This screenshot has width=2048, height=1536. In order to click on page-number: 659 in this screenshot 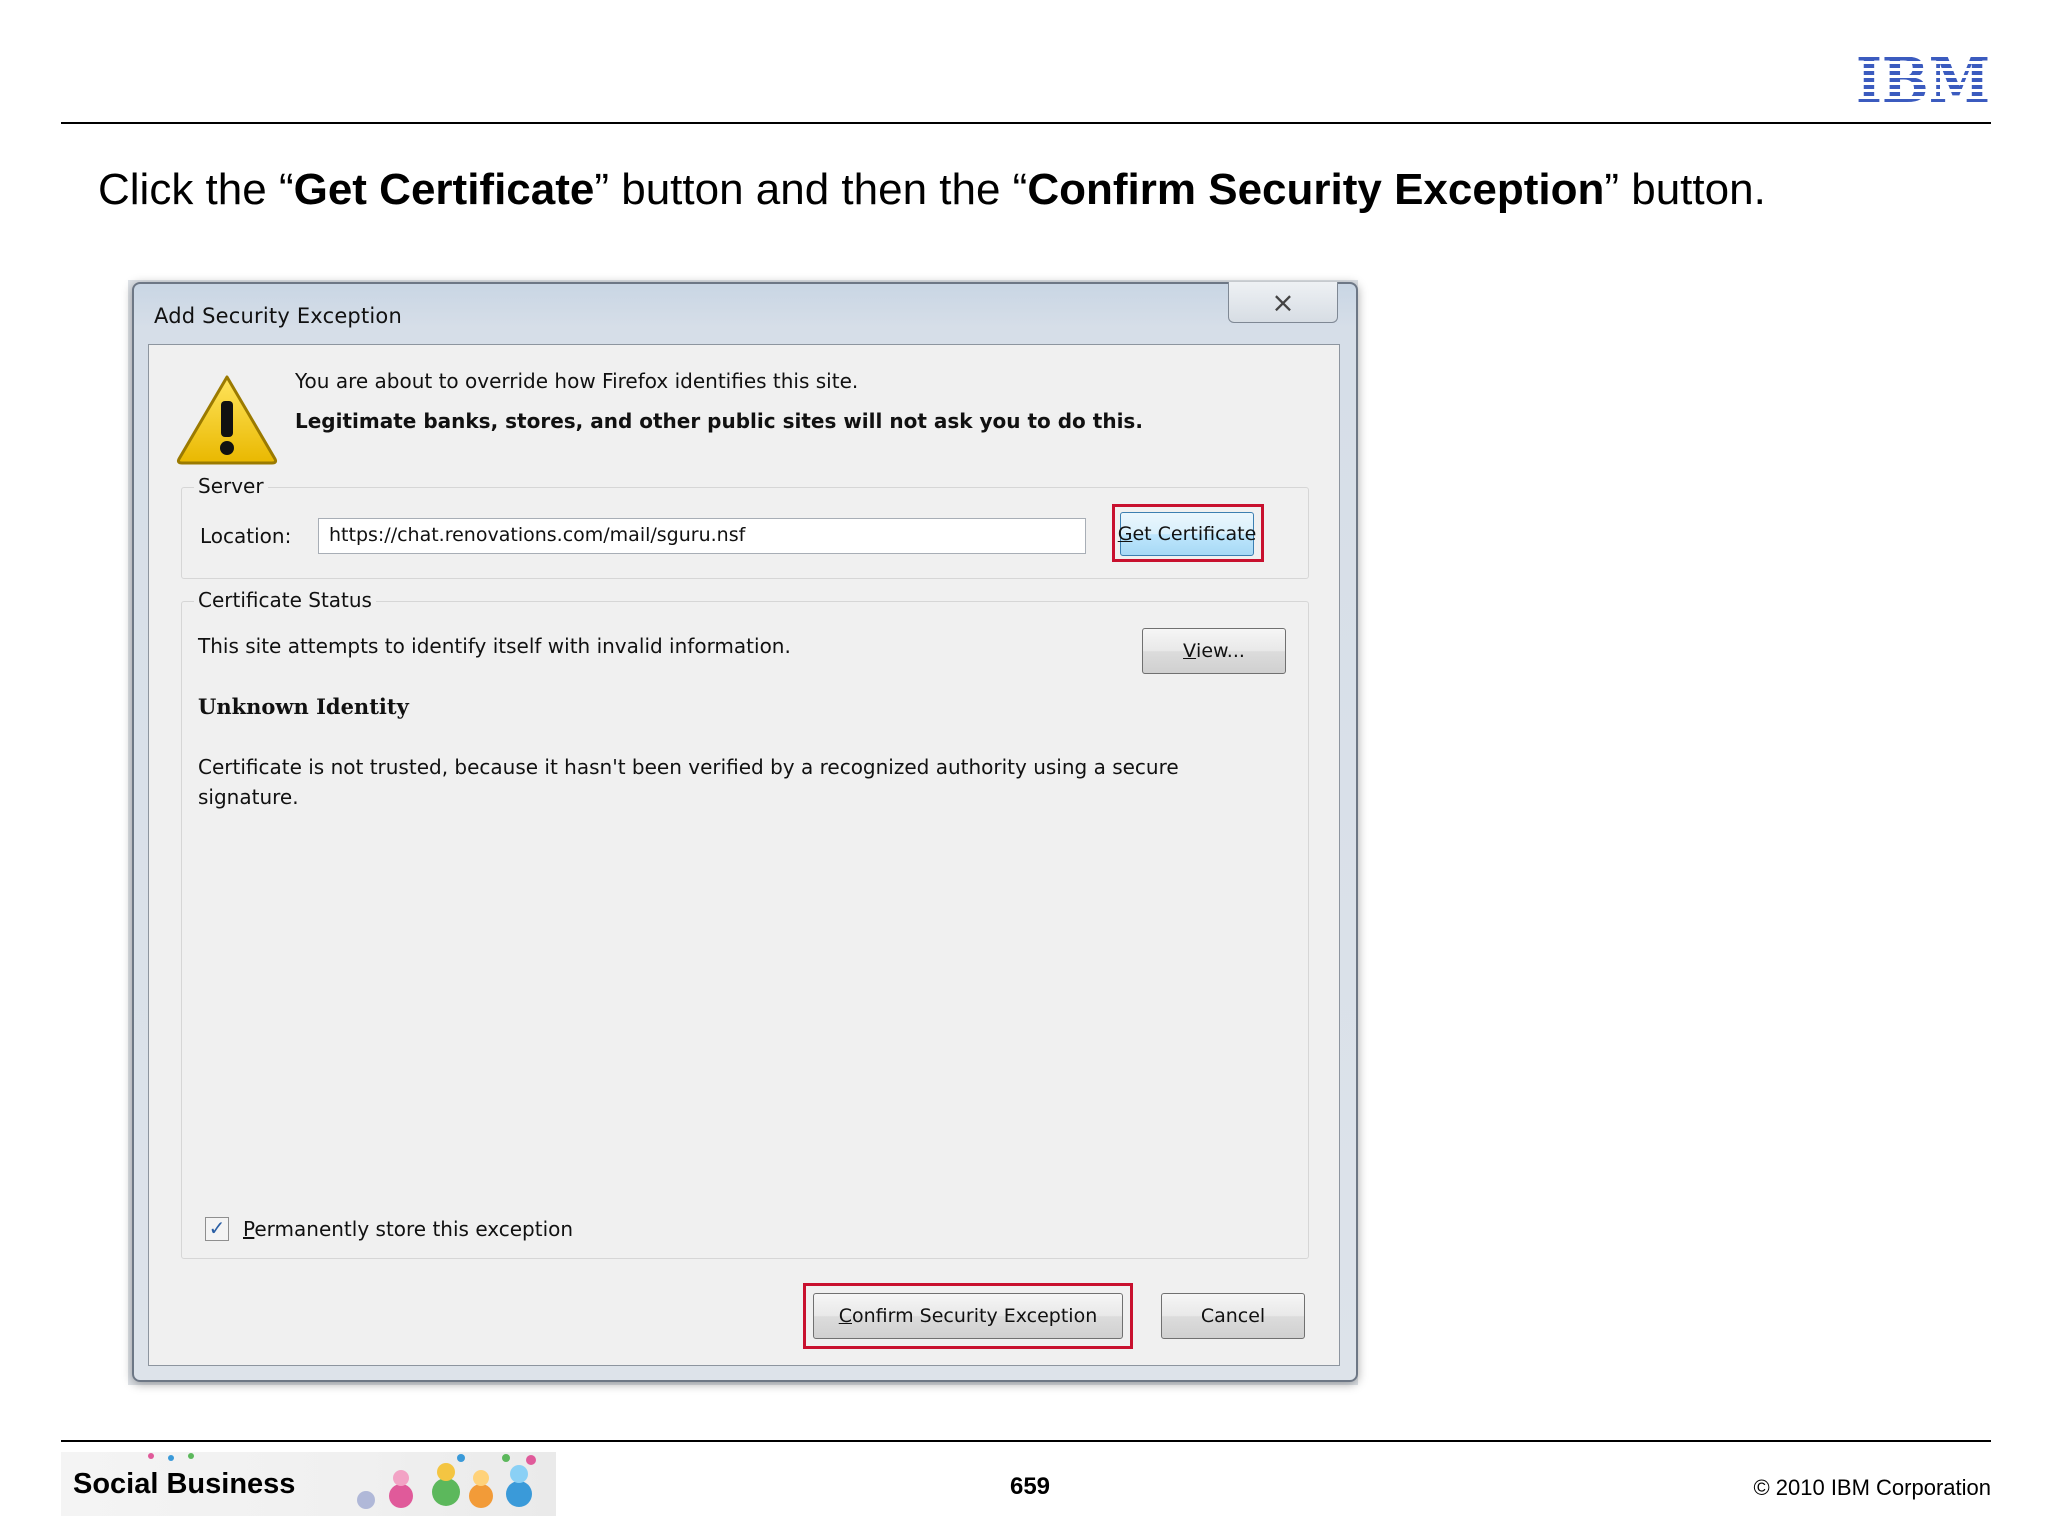, I will do `click(1030, 1486)`.